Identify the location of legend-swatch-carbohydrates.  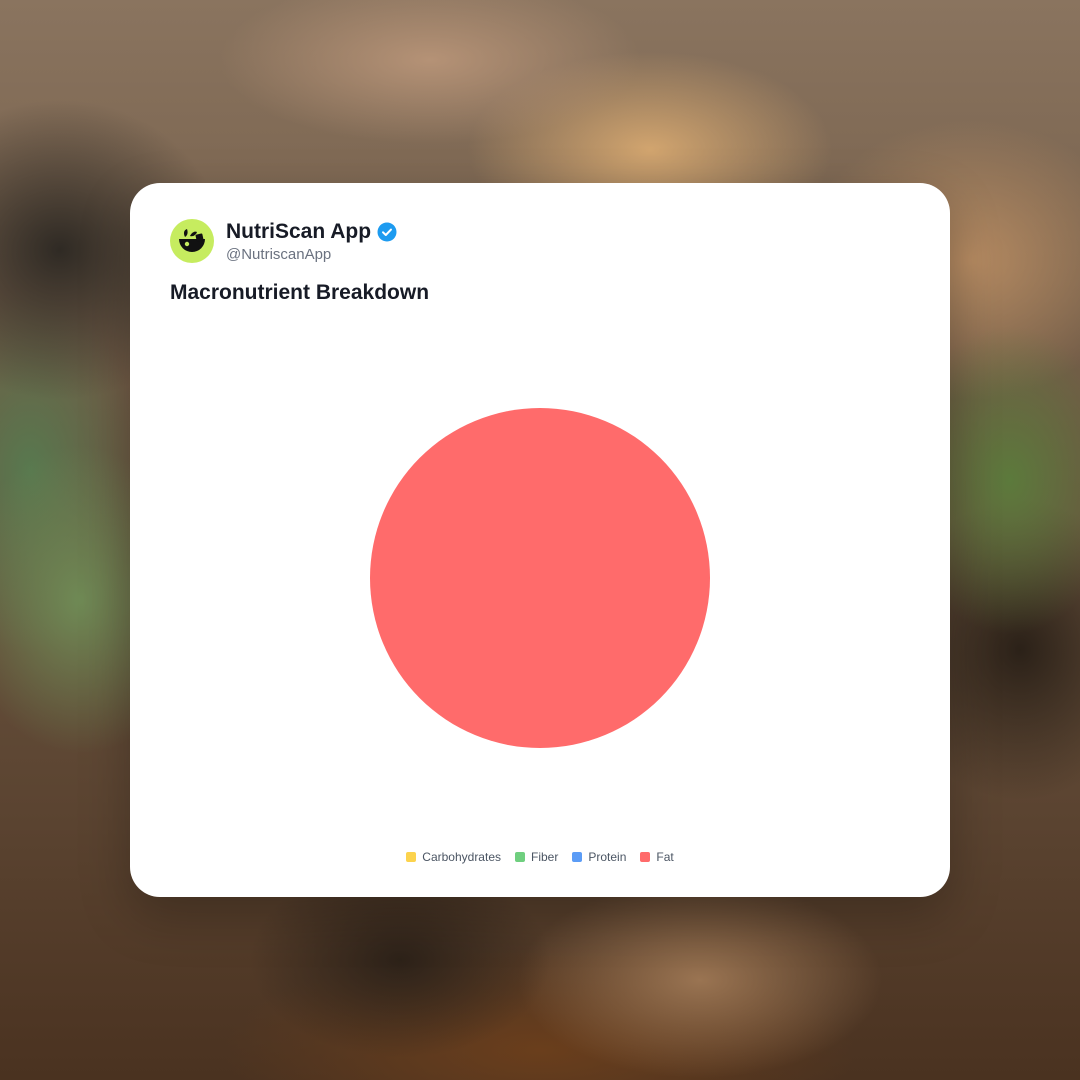
(411, 857).